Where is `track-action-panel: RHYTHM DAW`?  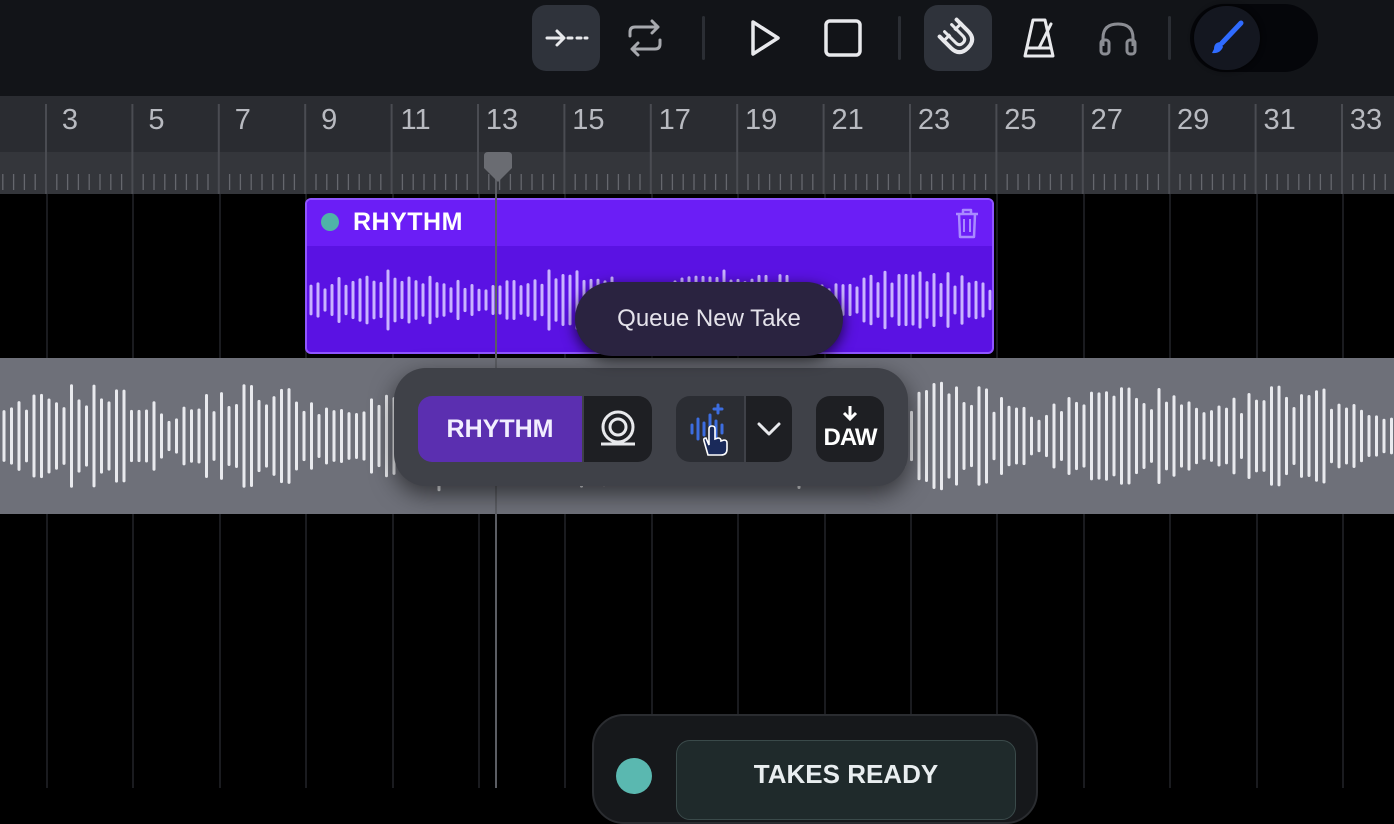
track-action-panel: RHYTHM DAW is located at coordinates (651, 427).